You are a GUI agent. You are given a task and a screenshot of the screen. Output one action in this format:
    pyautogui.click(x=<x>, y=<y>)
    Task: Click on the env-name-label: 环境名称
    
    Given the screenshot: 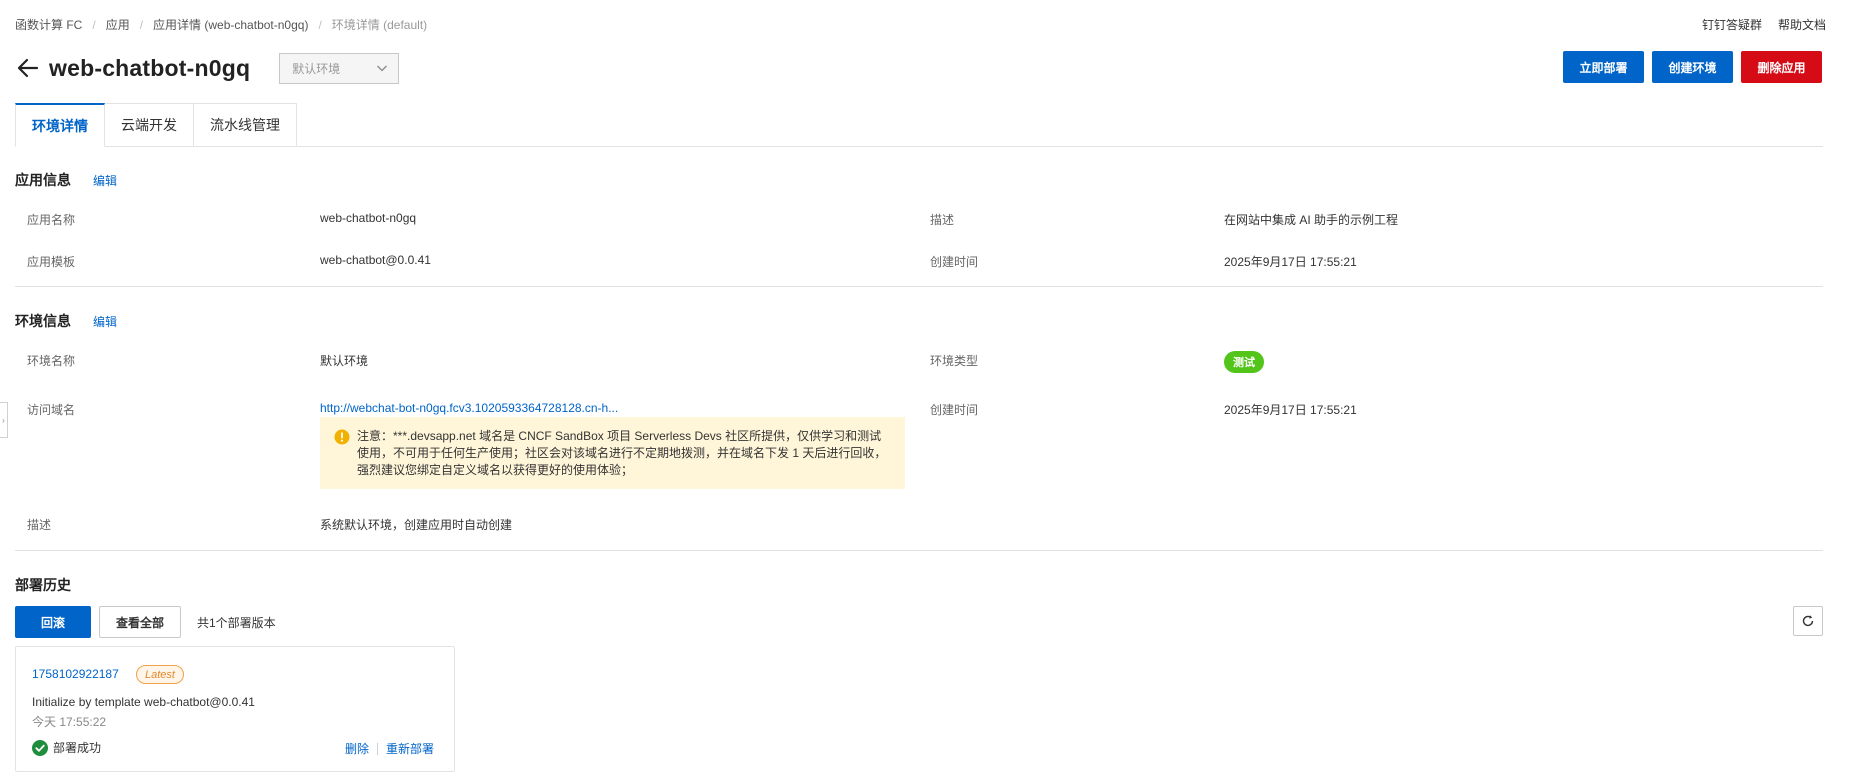 What is the action you would take?
    pyautogui.click(x=51, y=361)
    